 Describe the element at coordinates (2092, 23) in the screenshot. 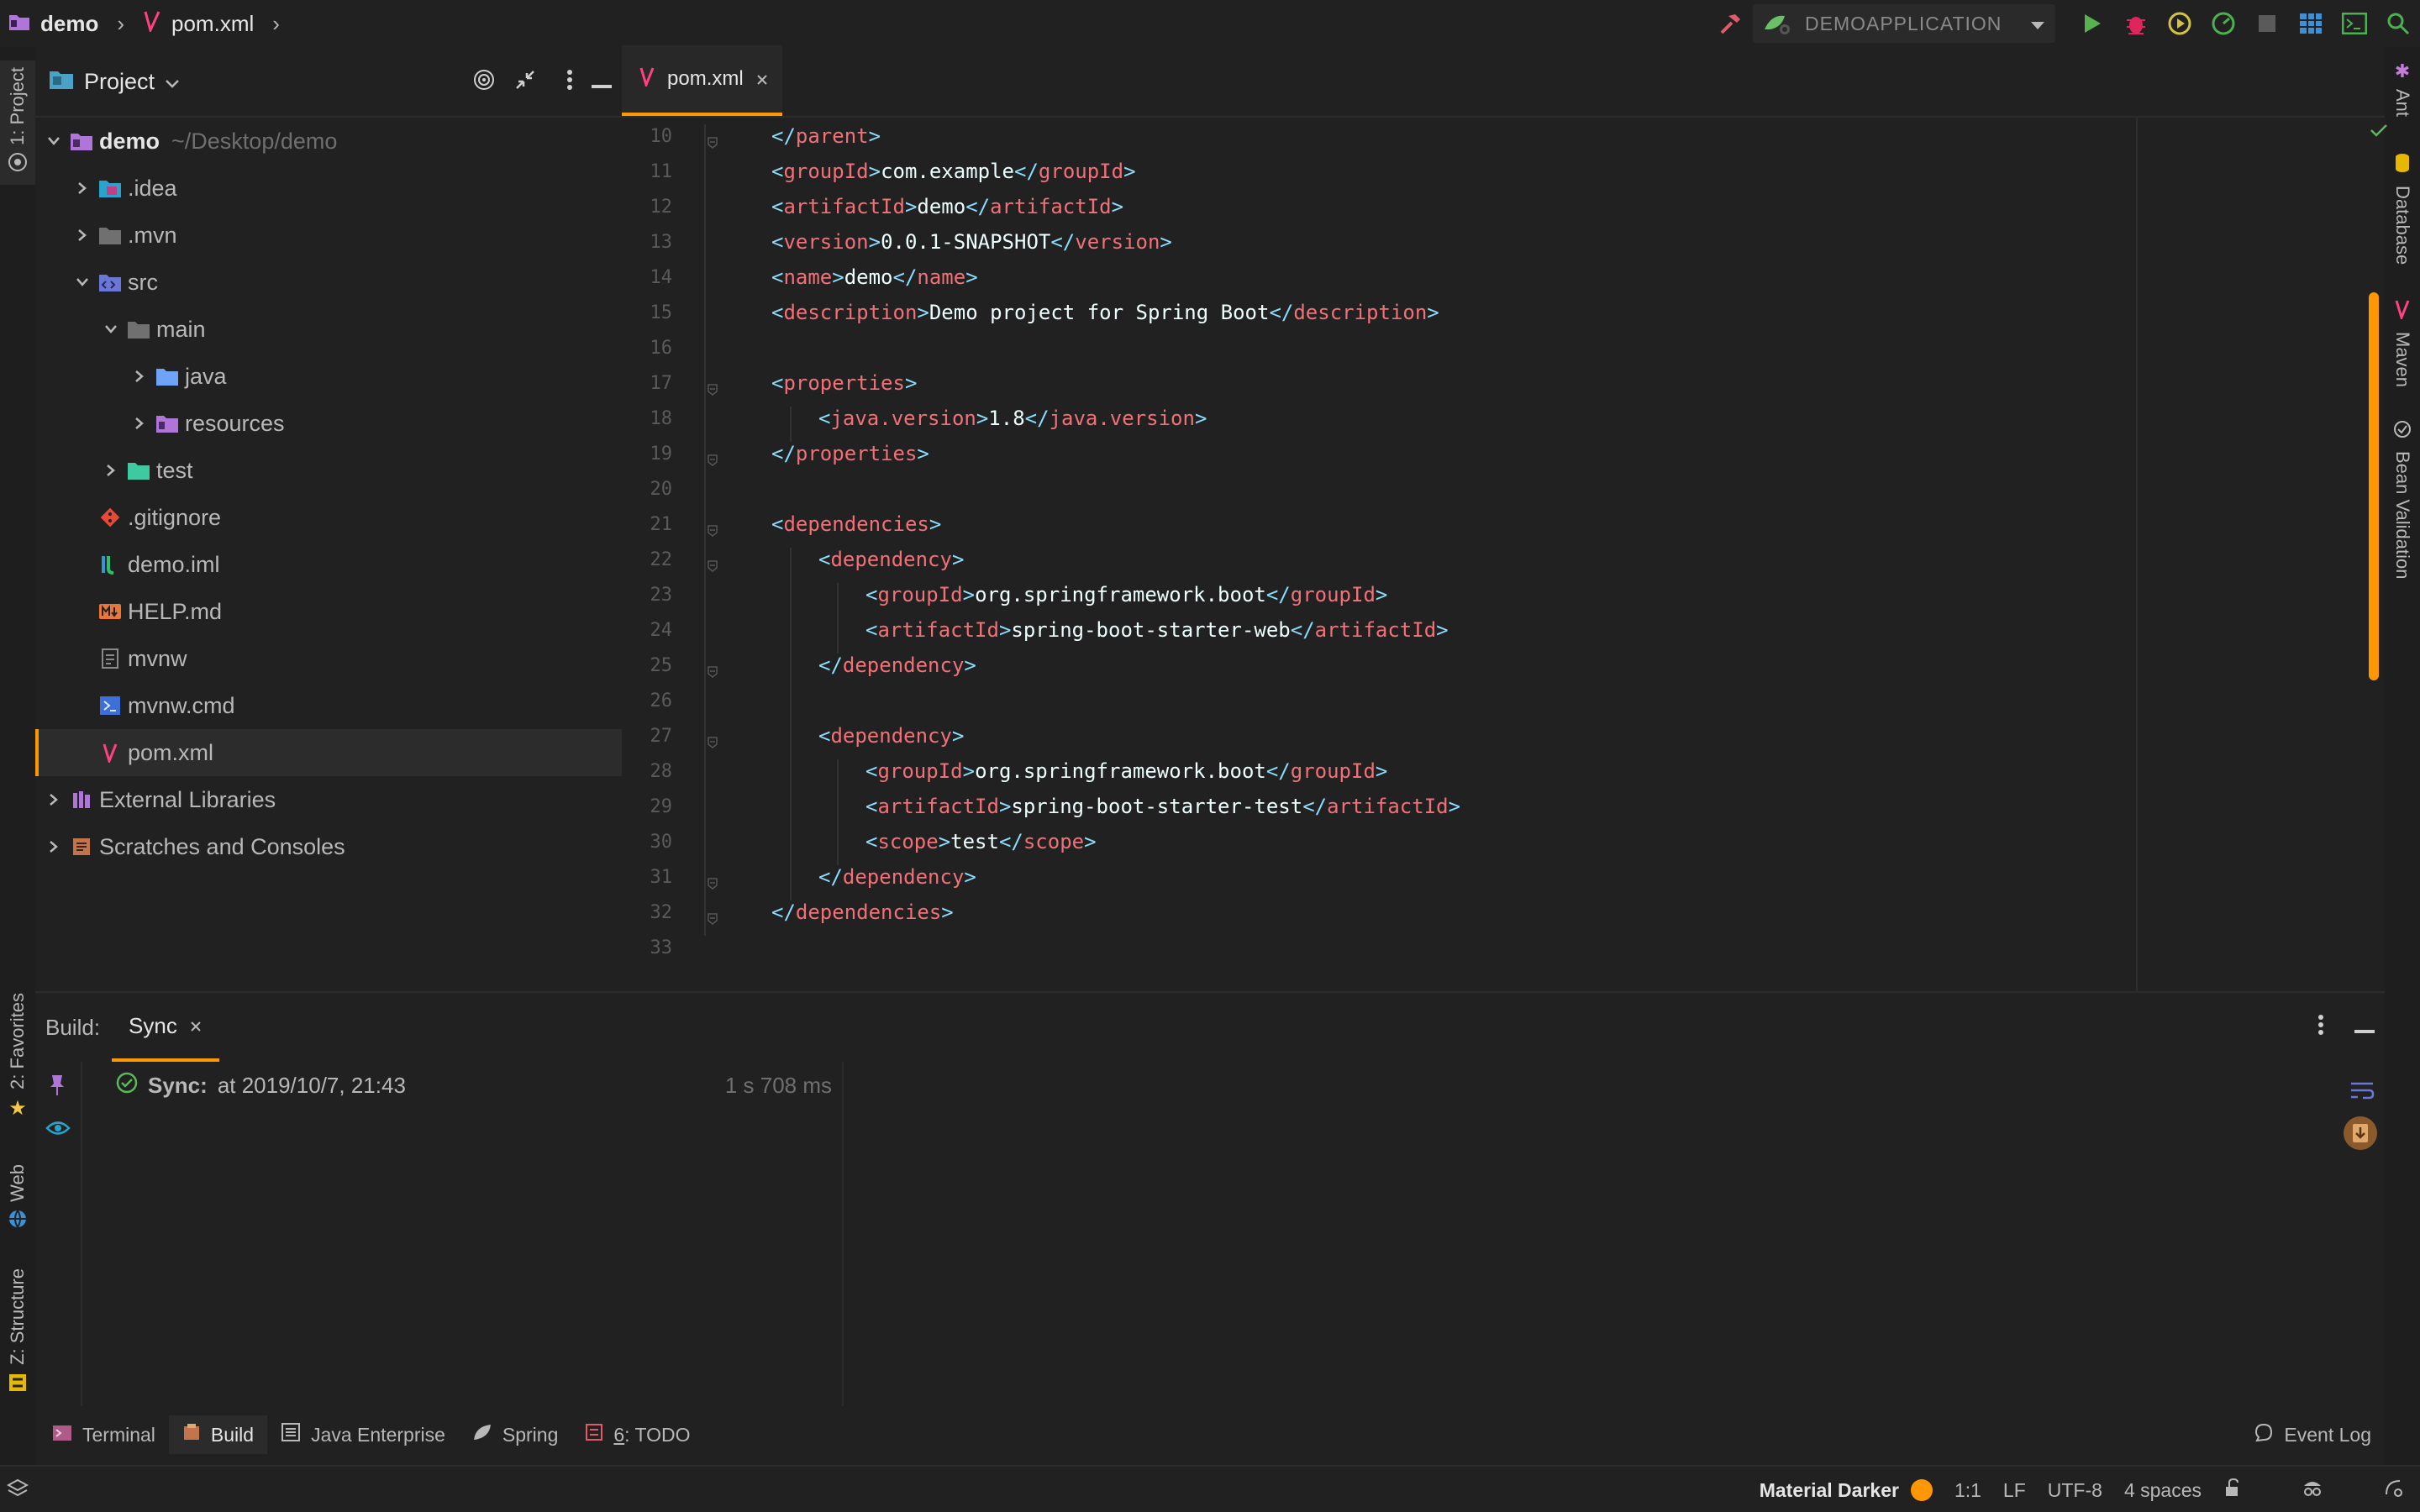

I see `run-button` at that location.